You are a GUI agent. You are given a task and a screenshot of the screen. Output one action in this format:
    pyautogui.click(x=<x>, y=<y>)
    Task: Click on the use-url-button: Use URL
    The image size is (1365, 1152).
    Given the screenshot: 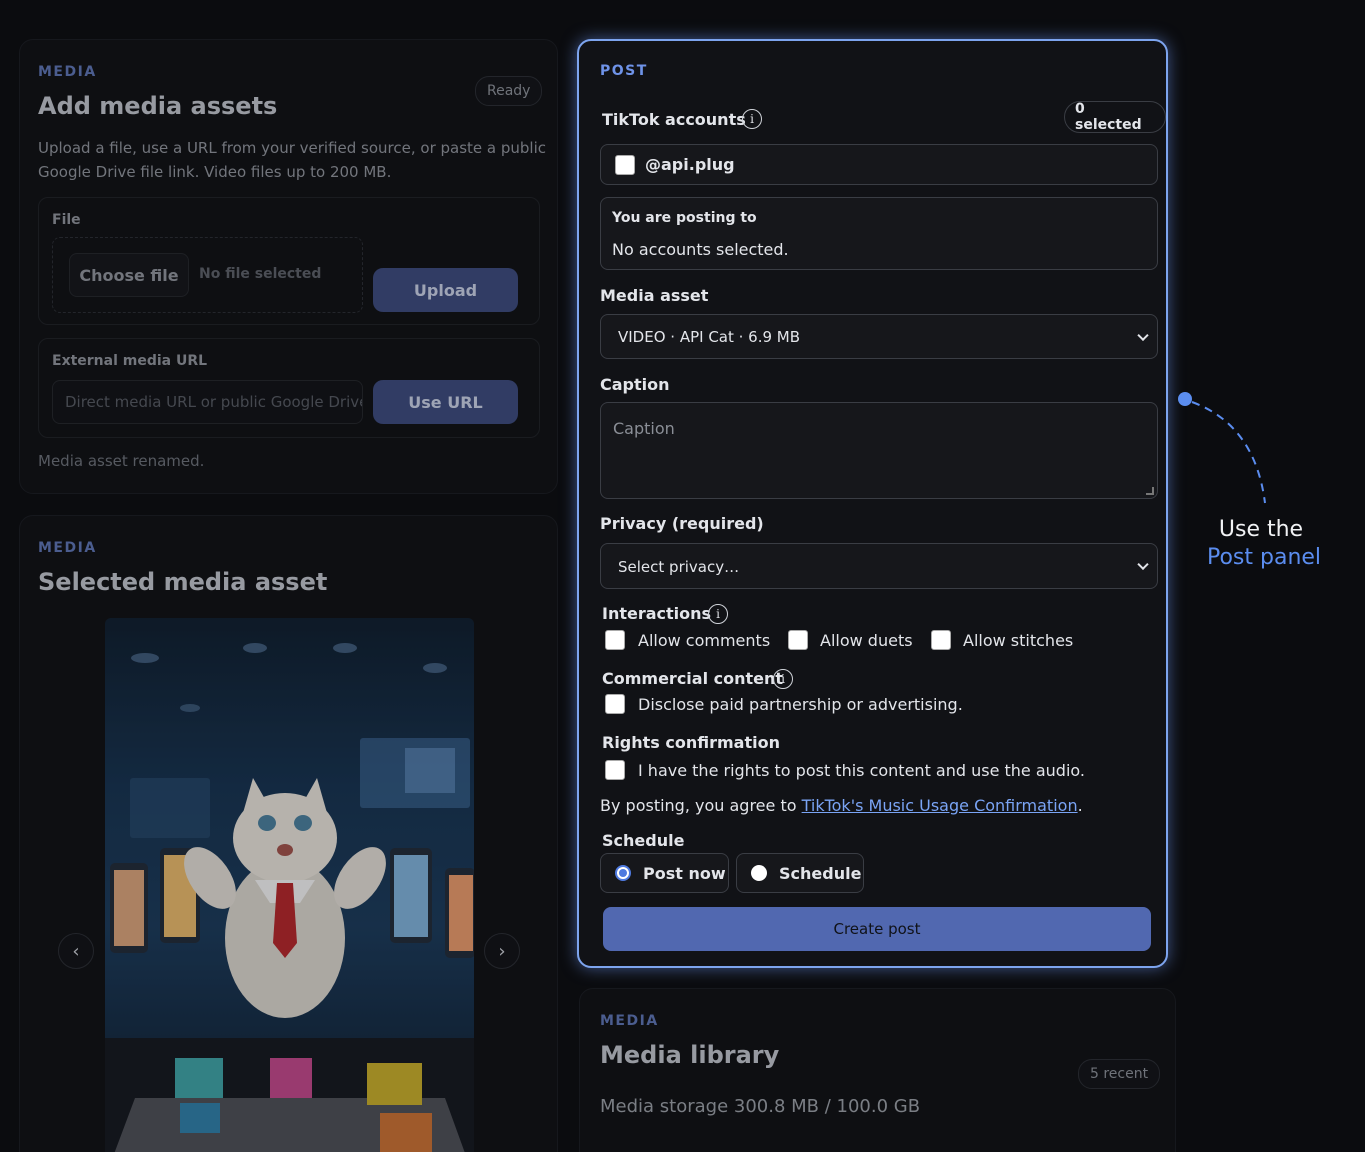 What is the action you would take?
    pyautogui.click(x=445, y=402)
    